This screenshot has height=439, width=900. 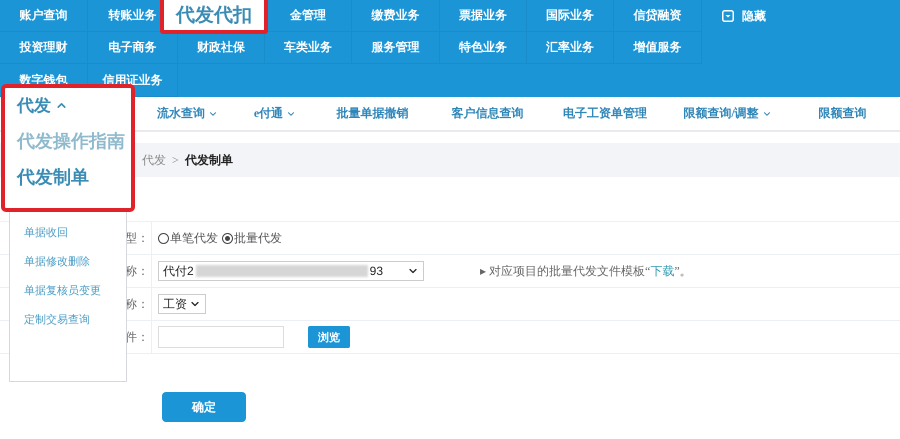 What do you see at coordinates (658, 15) in the screenshot?
I see `menu-item: 信贷融资` at bounding box center [658, 15].